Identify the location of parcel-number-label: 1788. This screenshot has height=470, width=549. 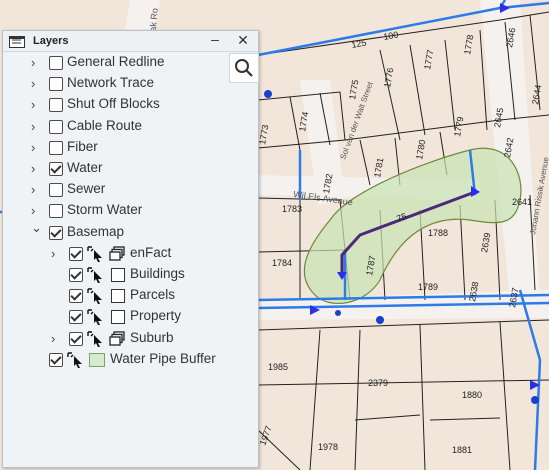
(438, 233).